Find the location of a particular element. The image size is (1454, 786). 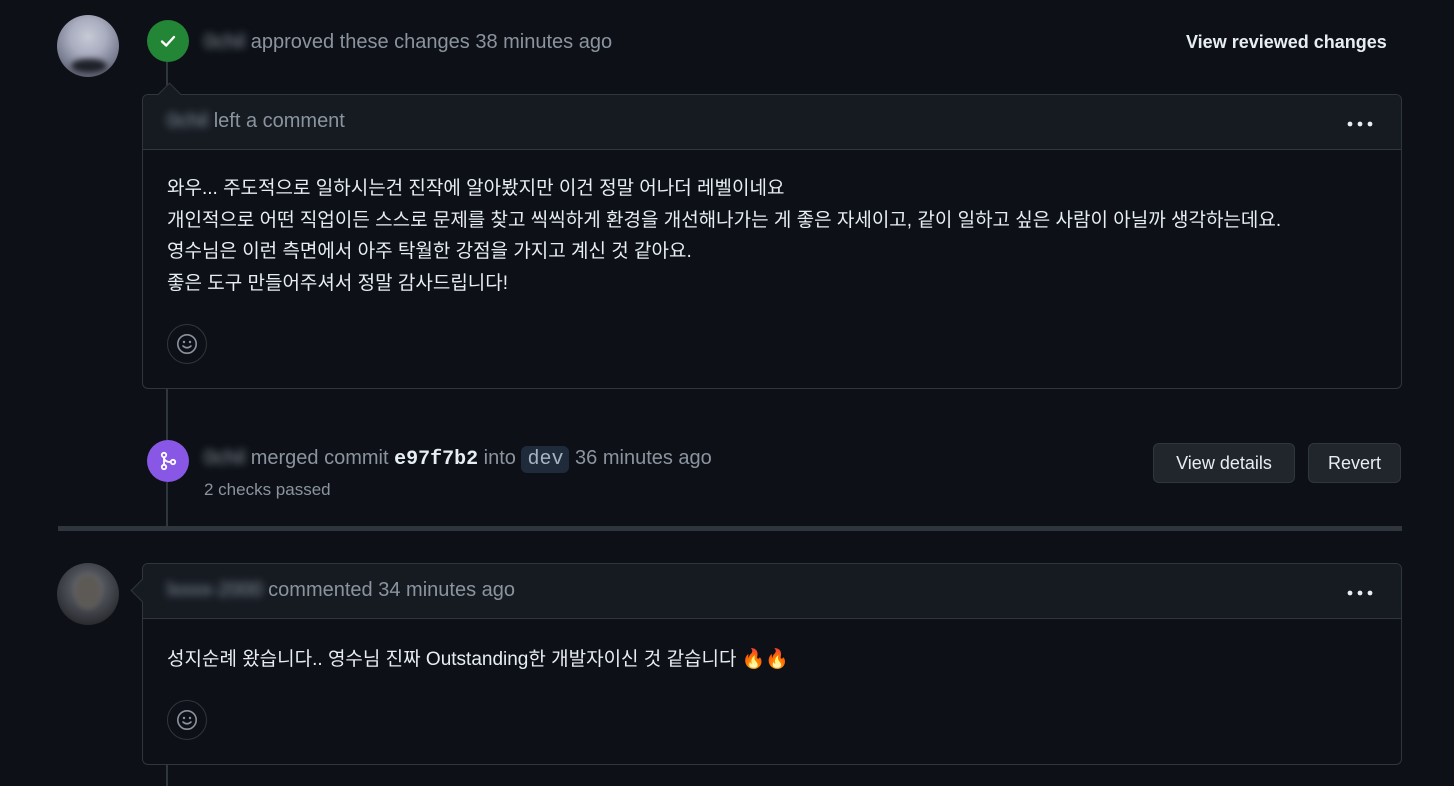

revert-button: Revert is located at coordinates (1354, 463).